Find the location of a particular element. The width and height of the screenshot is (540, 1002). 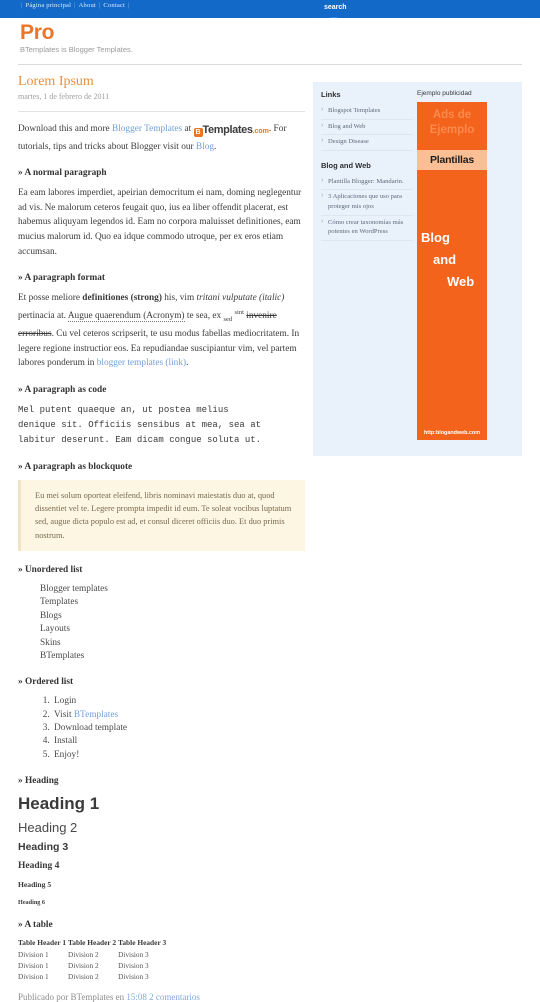

section-heading-unordered-list: » Unordered list is located at coordinates (50, 569).